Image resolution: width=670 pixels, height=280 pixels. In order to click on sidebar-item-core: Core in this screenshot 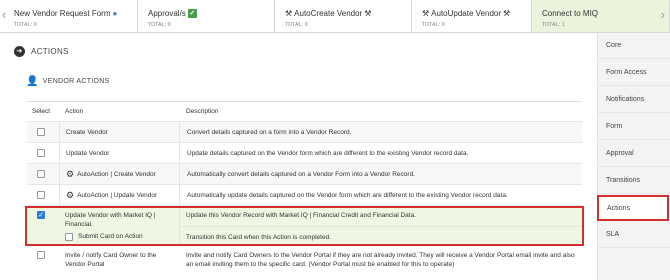, I will do `click(634, 46)`.